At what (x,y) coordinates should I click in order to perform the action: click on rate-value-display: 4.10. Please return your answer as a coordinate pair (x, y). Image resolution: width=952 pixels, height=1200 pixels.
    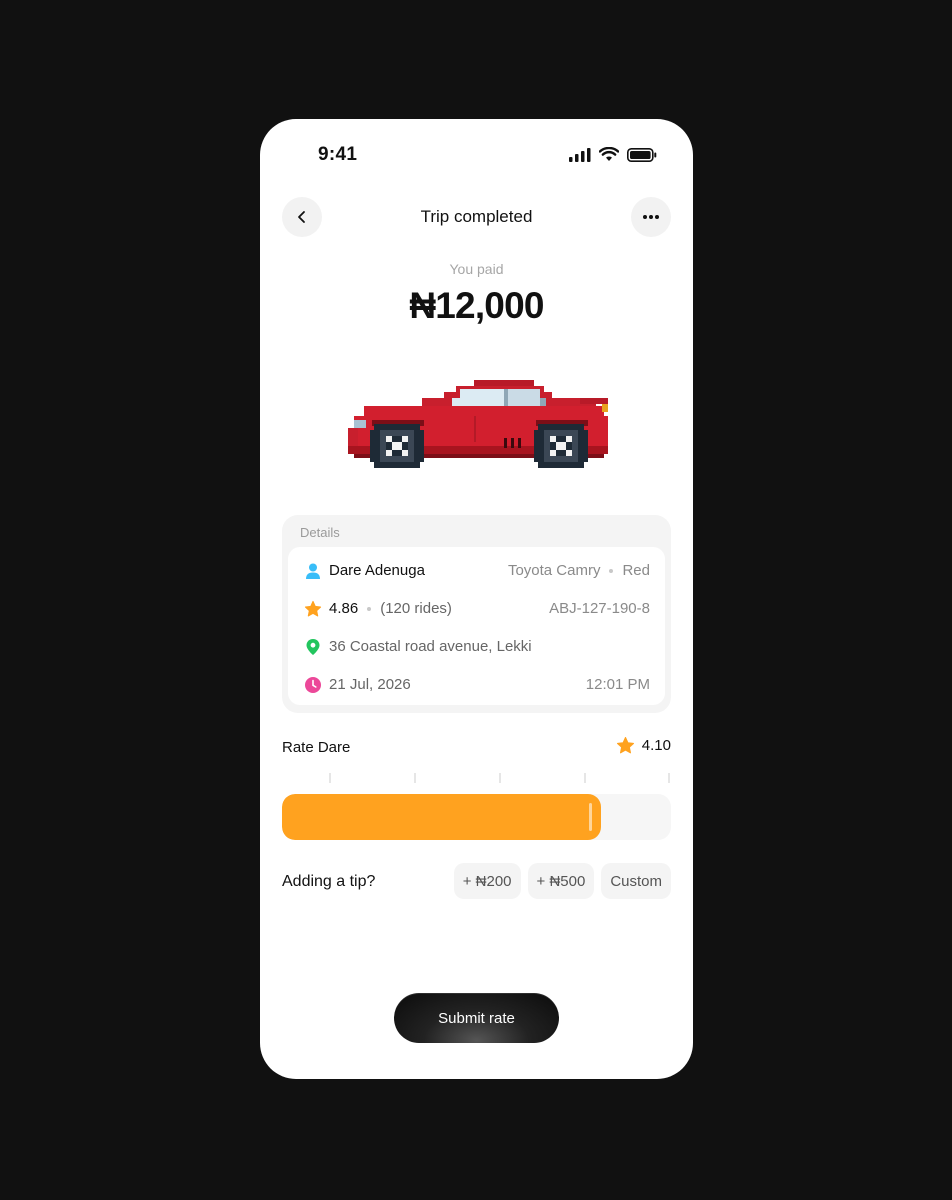
    Looking at the image, I should click on (643, 745).